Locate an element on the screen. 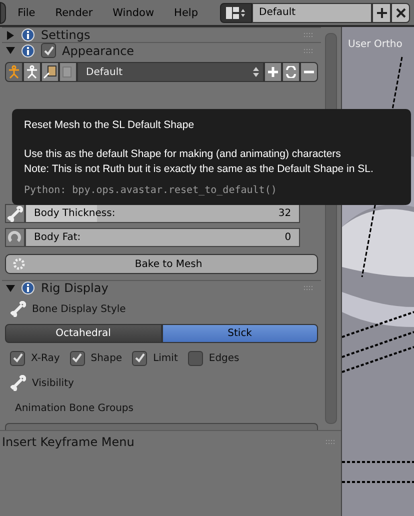  expand-icon is located at coordinates (10, 35).